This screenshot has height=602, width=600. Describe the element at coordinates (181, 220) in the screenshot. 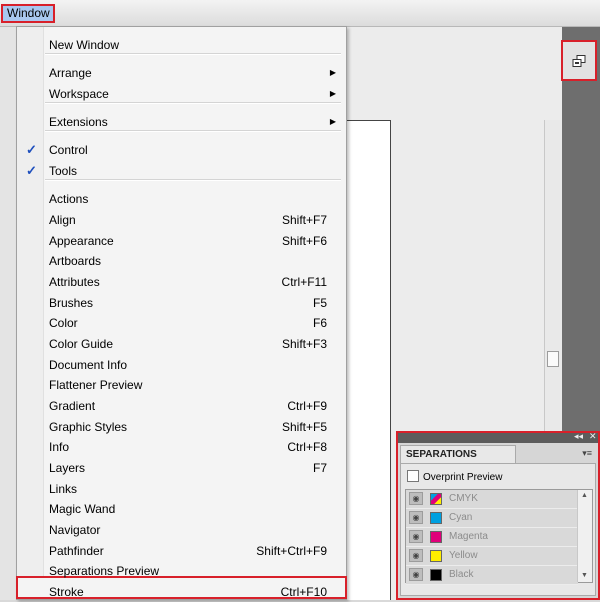

I see `menu-item-align: Align Shift+F7` at that location.